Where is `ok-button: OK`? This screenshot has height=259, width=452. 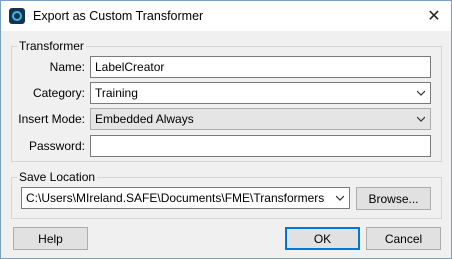
ok-button: OK is located at coordinates (322, 238).